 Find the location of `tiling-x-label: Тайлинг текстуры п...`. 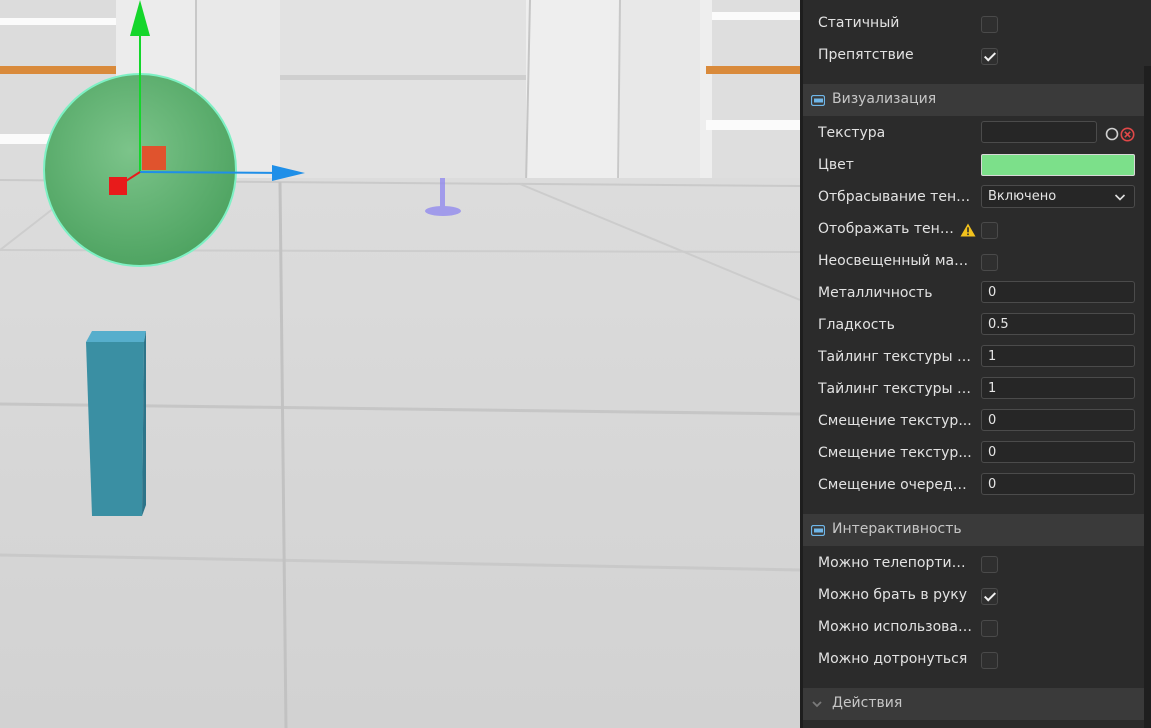

tiling-x-label: Тайлинг текстуры п... is located at coordinates (895, 357).